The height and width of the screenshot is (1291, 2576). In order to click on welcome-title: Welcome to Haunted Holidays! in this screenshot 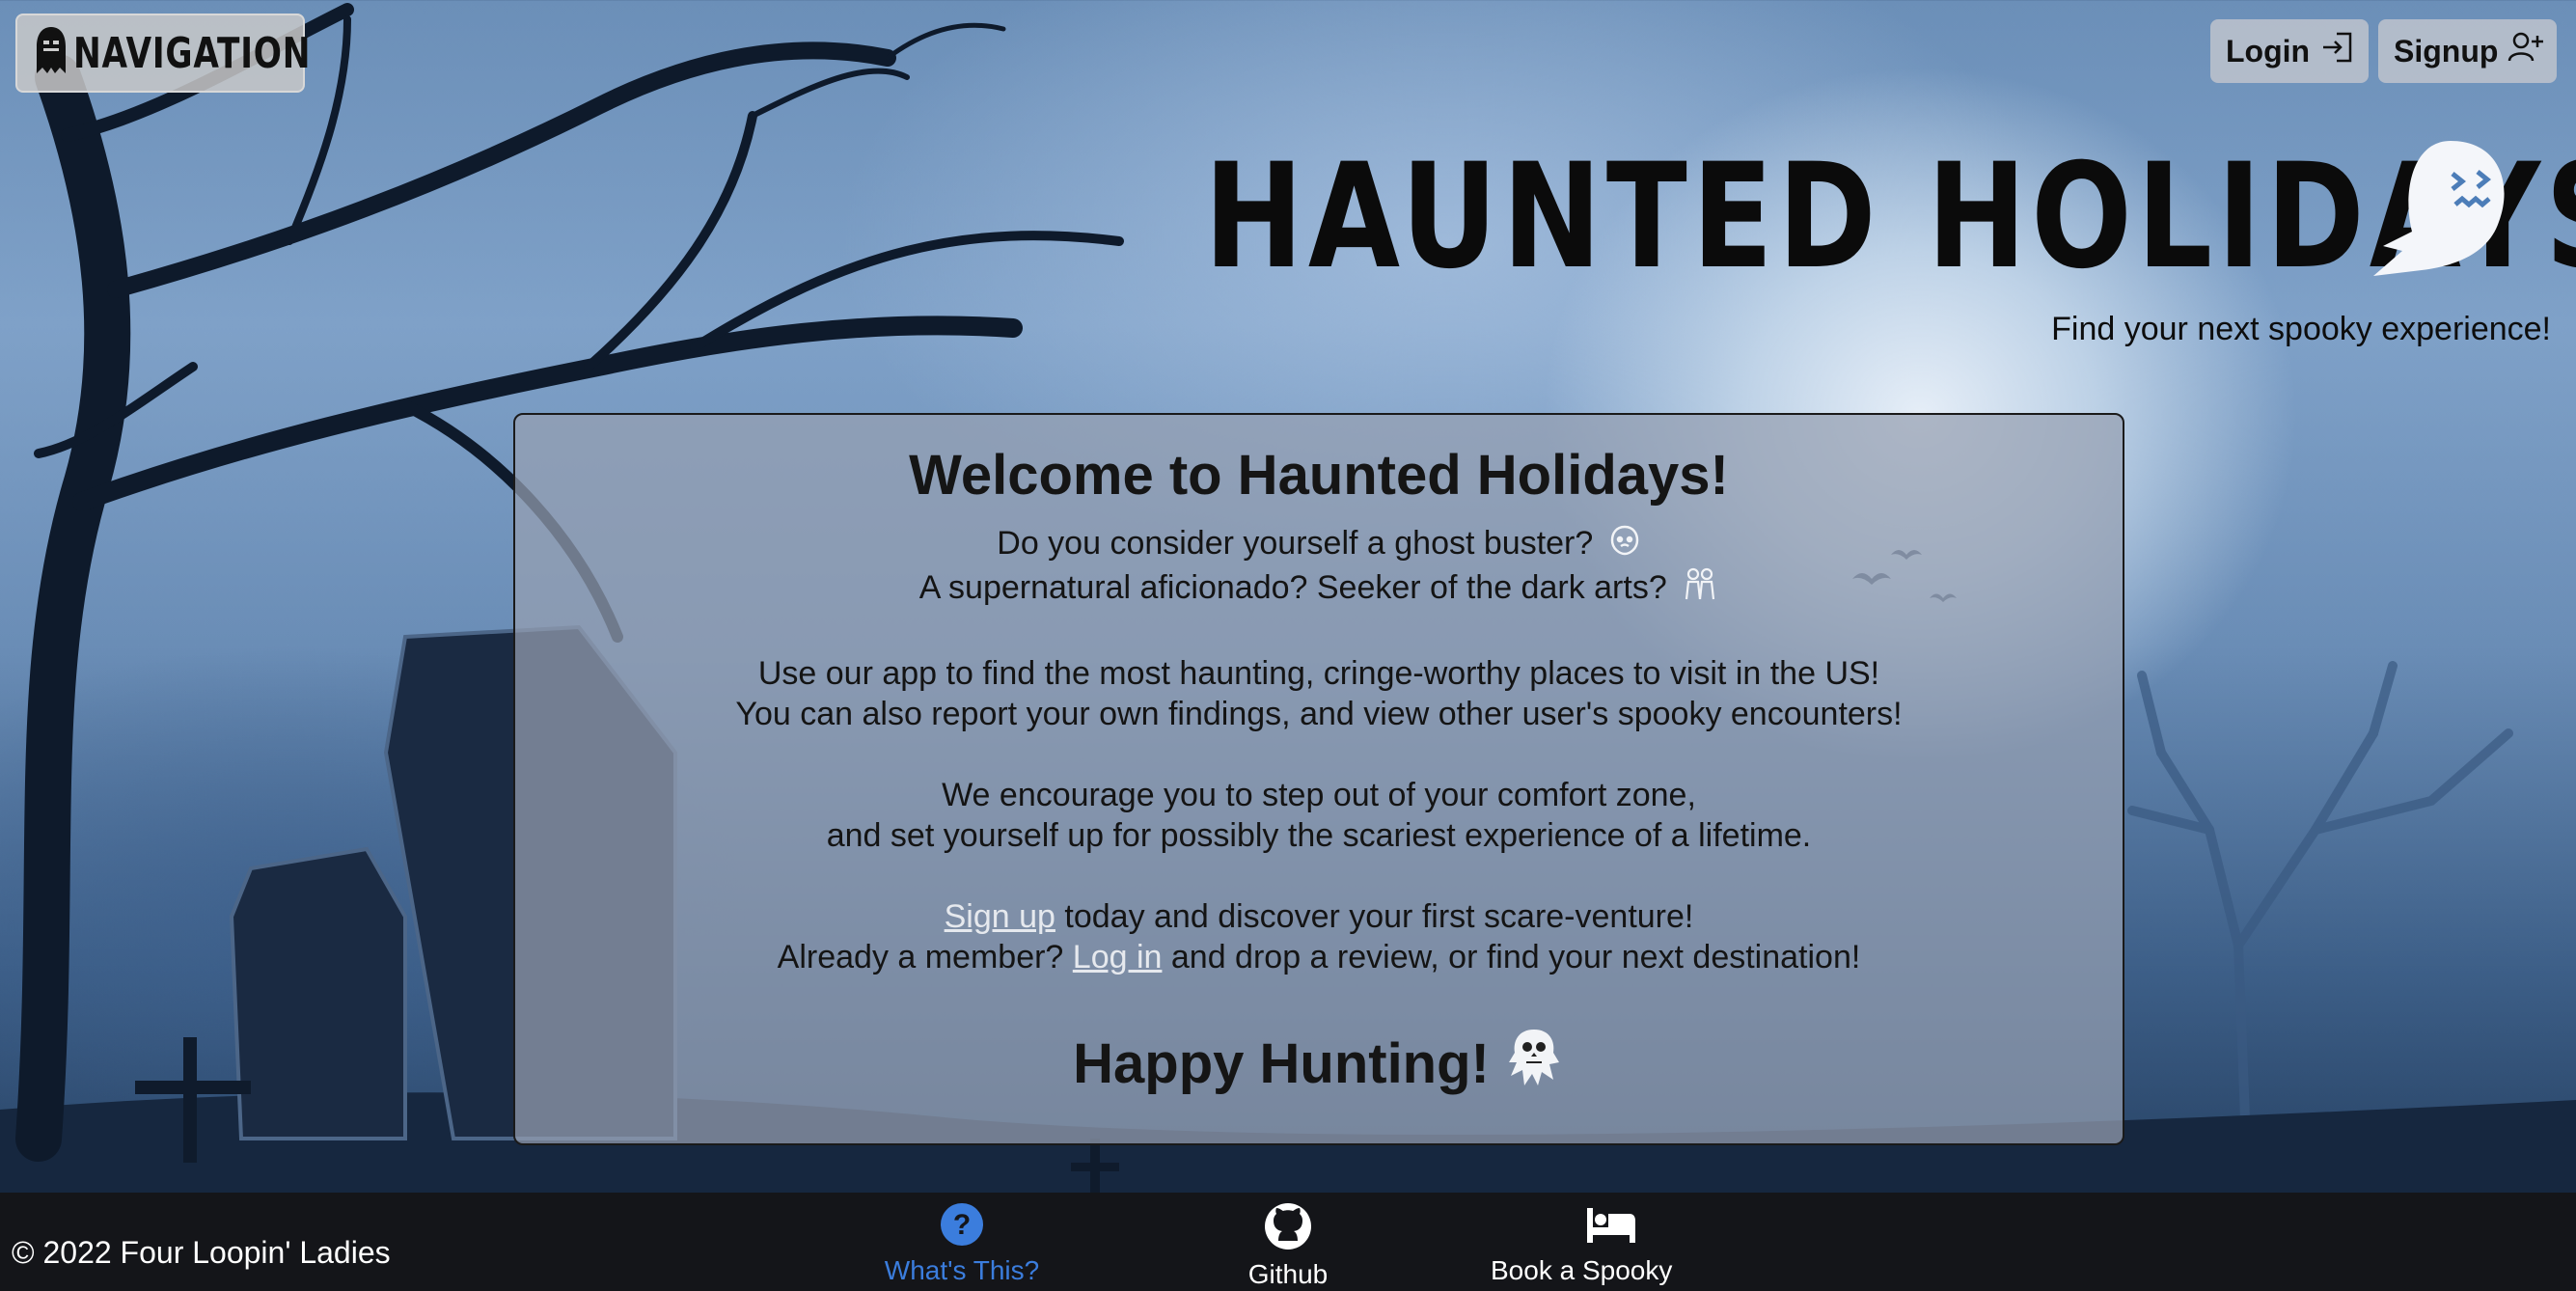, I will do `click(1319, 476)`.